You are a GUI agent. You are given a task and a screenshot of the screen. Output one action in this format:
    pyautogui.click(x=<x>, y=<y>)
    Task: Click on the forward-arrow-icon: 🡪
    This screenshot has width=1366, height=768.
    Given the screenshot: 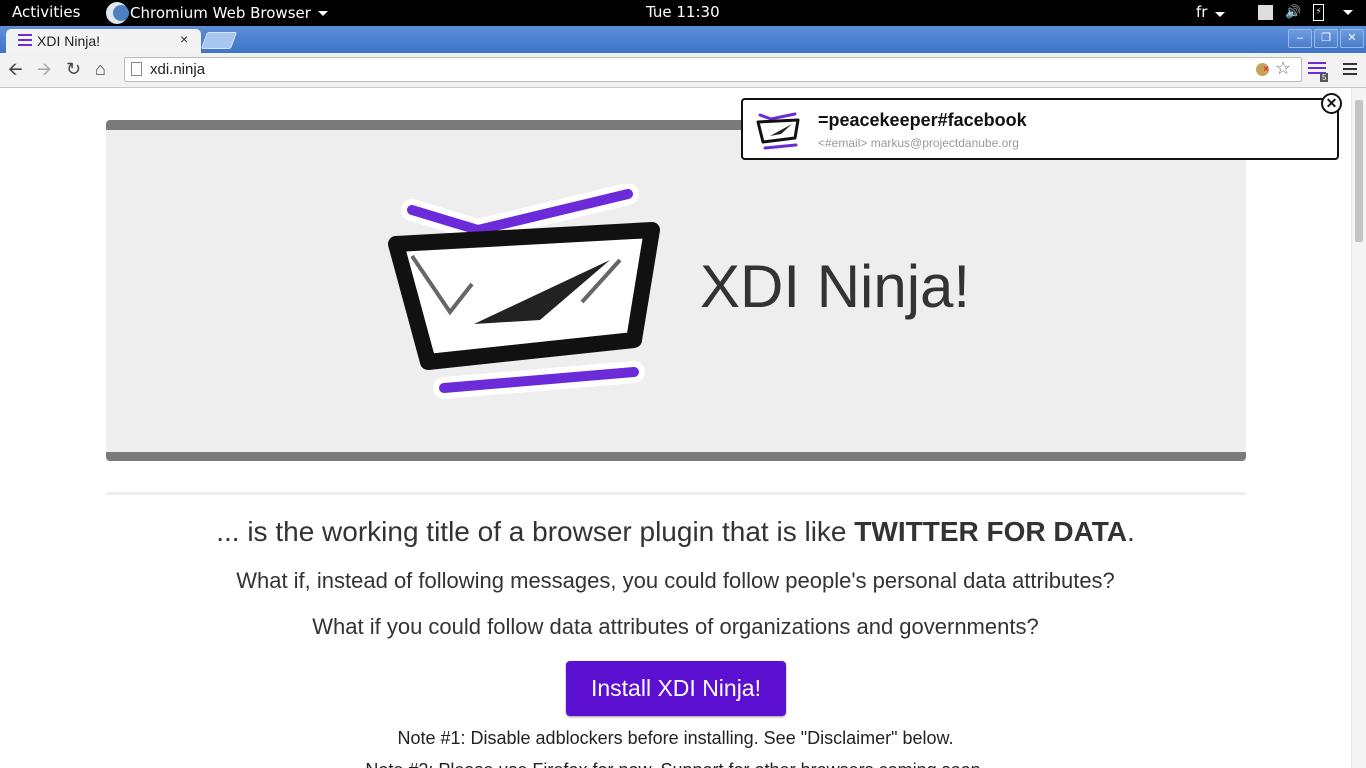 What is the action you would take?
    pyautogui.click(x=44, y=69)
    